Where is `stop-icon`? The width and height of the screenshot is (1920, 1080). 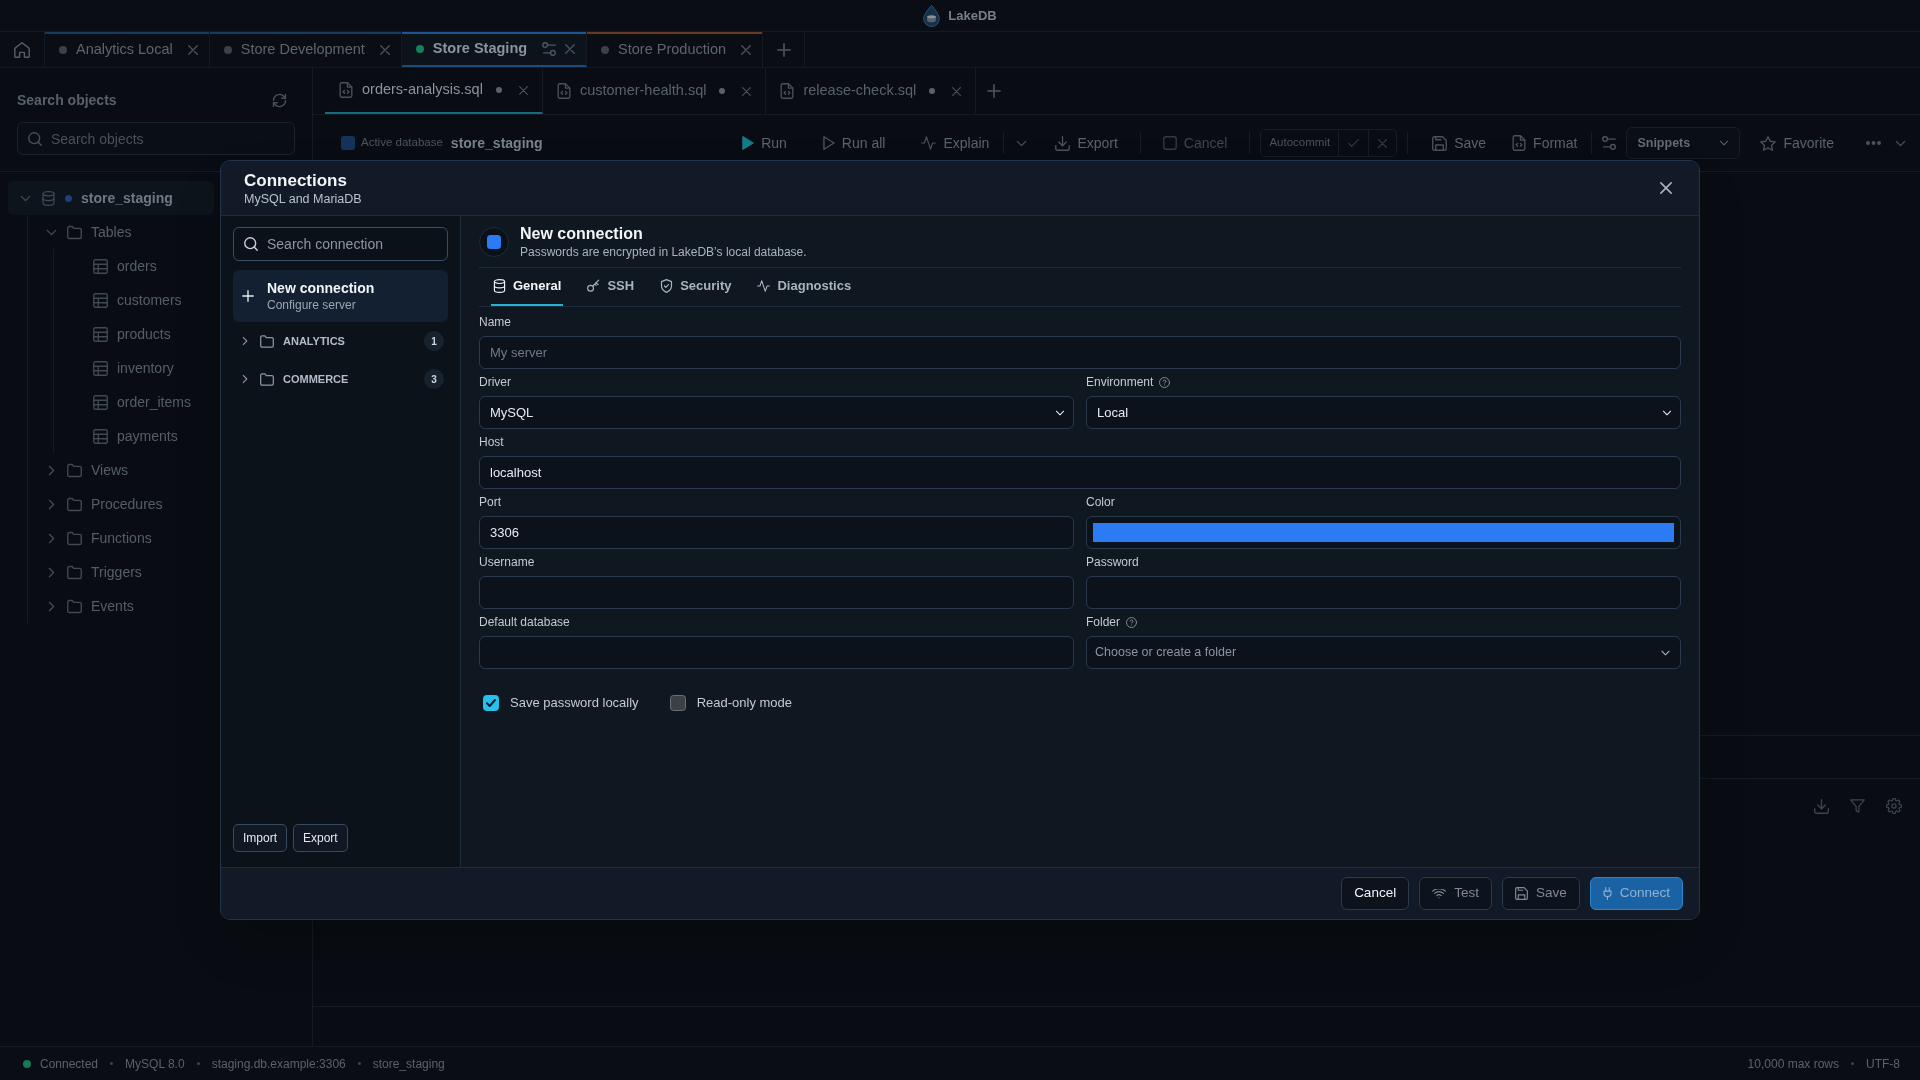
stop-icon is located at coordinates (1169, 143).